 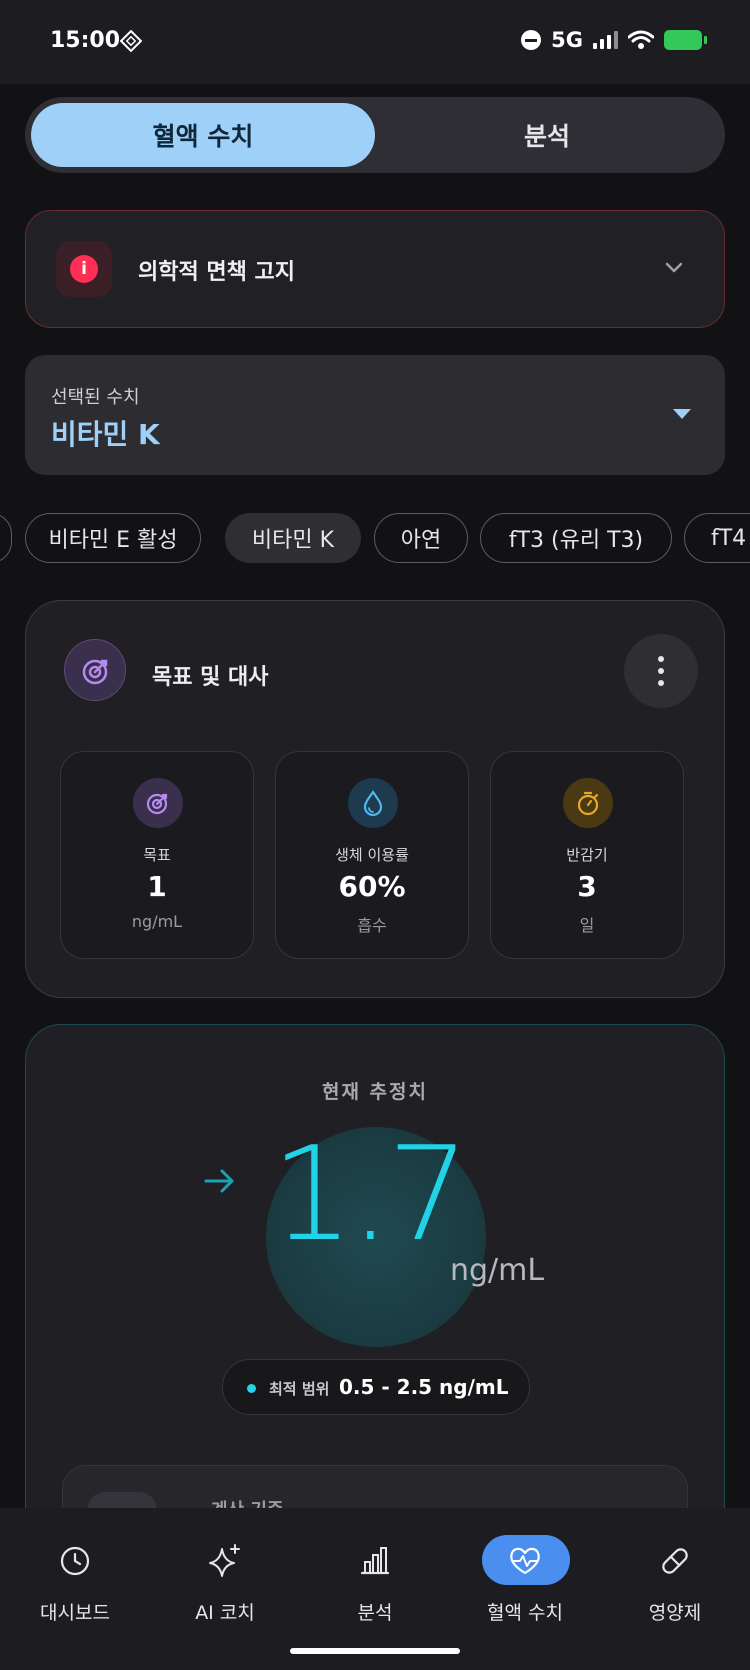 I want to click on chip-partial, so click(x=6, y=538).